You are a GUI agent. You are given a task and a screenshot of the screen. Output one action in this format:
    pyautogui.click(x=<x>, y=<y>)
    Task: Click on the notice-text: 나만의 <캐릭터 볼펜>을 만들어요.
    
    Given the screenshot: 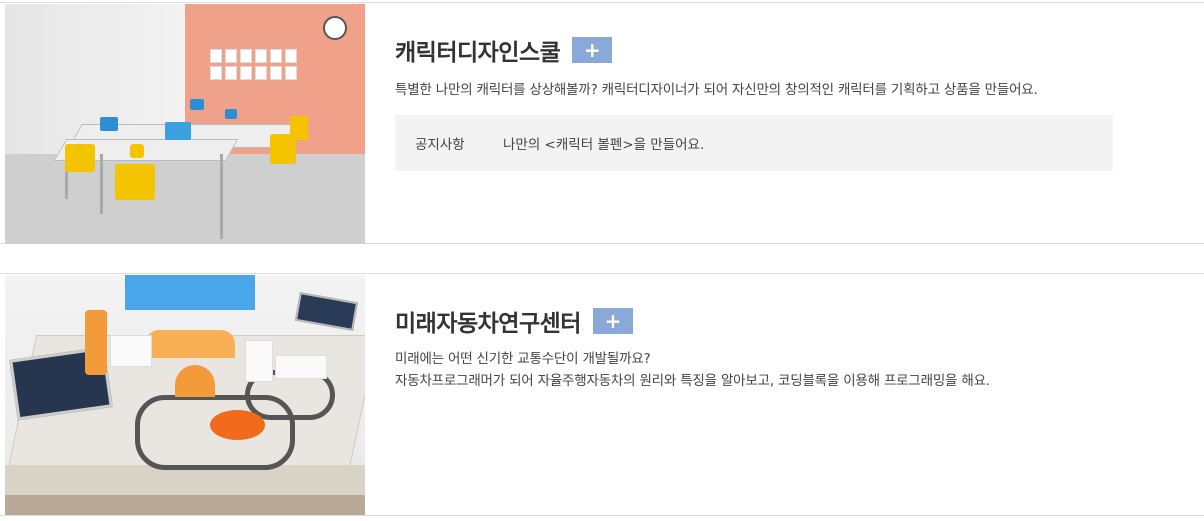 What is the action you would take?
    pyautogui.click(x=604, y=145)
    